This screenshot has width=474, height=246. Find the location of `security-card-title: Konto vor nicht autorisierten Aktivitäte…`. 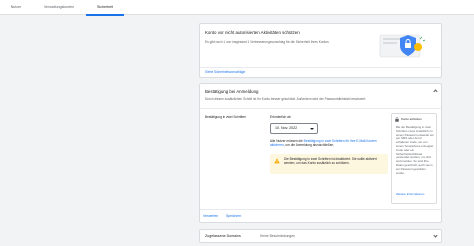

security-card-title: Konto vor nicht autorisierten Aktivitäte… is located at coordinates (252, 32).